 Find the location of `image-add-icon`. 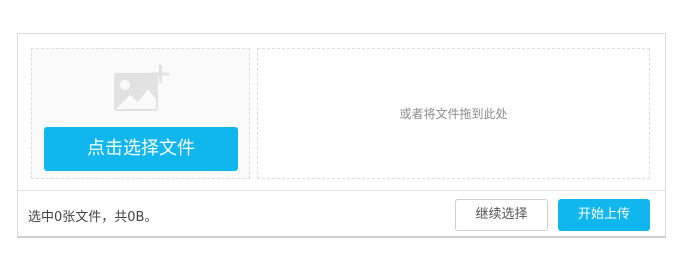

image-add-icon is located at coordinates (141, 88).